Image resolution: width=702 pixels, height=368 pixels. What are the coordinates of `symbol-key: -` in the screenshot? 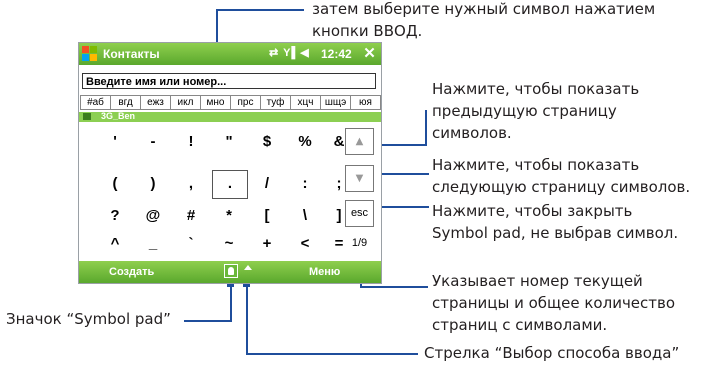 It's located at (153, 142).